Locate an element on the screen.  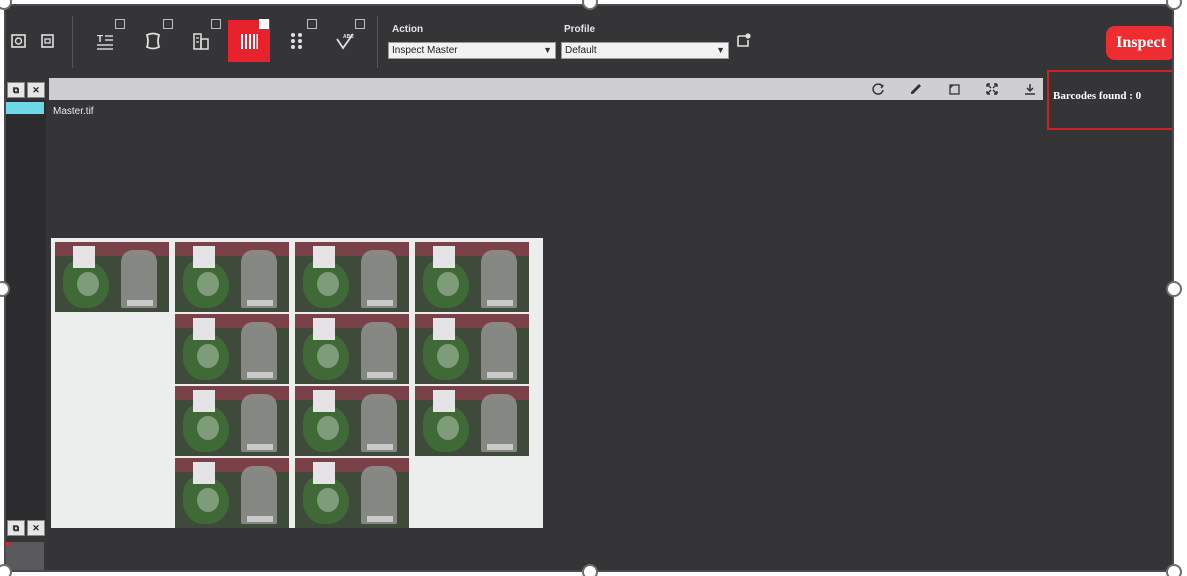
download-icon is located at coordinates (1030, 89).